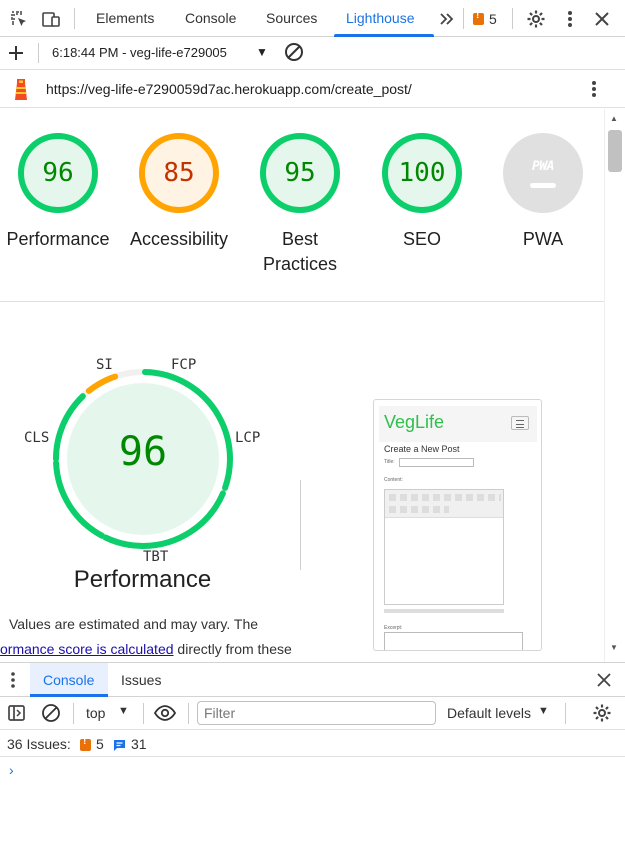  Describe the element at coordinates (604, 680) in the screenshot. I see `drawer-close-icon` at that location.